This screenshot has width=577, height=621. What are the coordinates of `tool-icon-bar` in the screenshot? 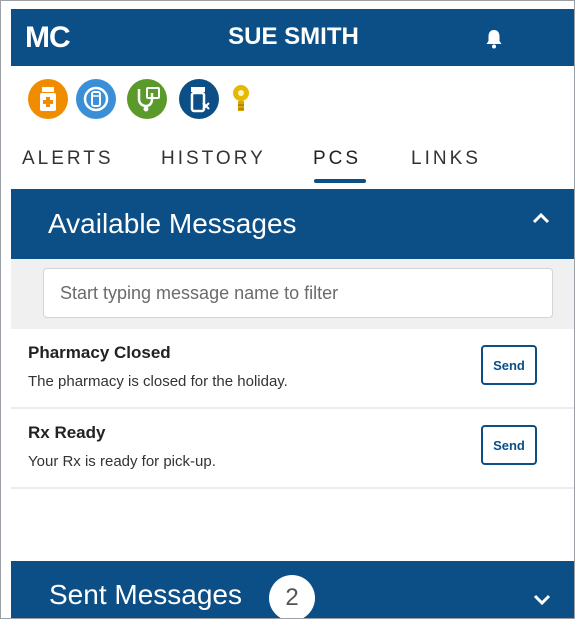 It's located at (292, 99).